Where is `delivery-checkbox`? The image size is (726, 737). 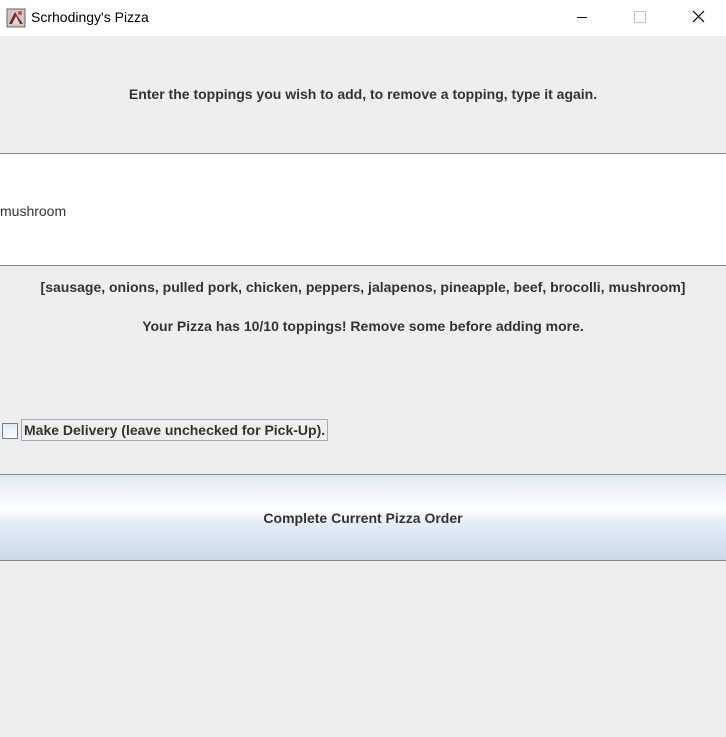
delivery-checkbox is located at coordinates (10, 431).